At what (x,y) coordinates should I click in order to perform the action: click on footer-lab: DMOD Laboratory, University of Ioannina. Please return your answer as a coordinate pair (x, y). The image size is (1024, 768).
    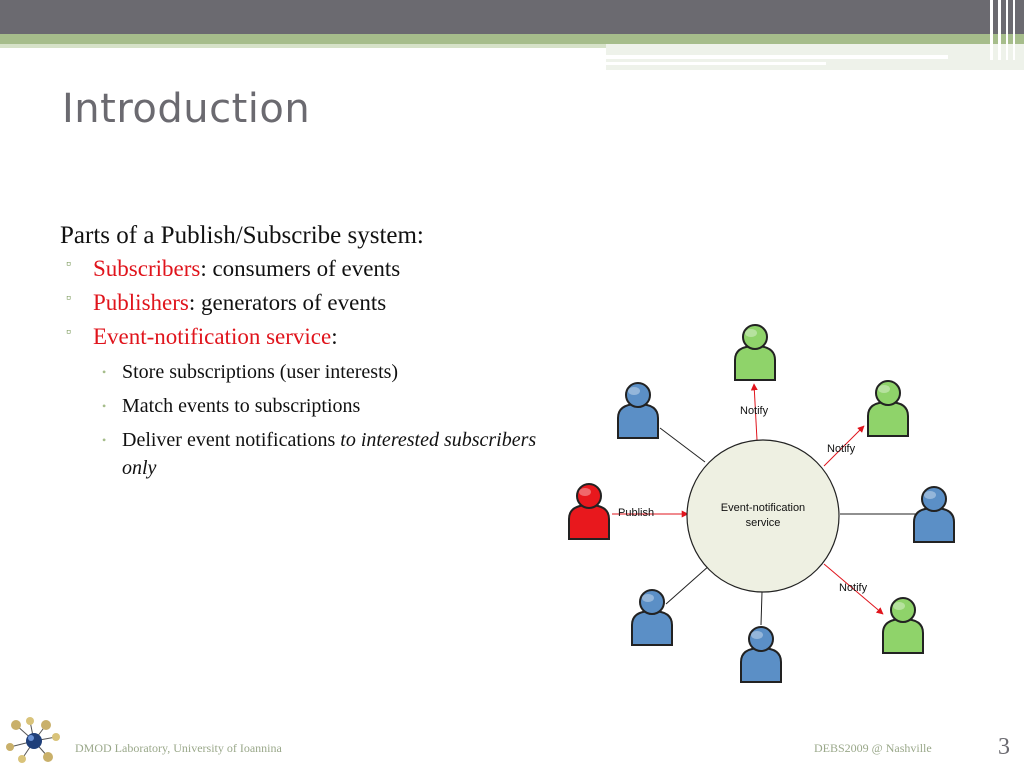
    Looking at the image, I should click on (178, 748).